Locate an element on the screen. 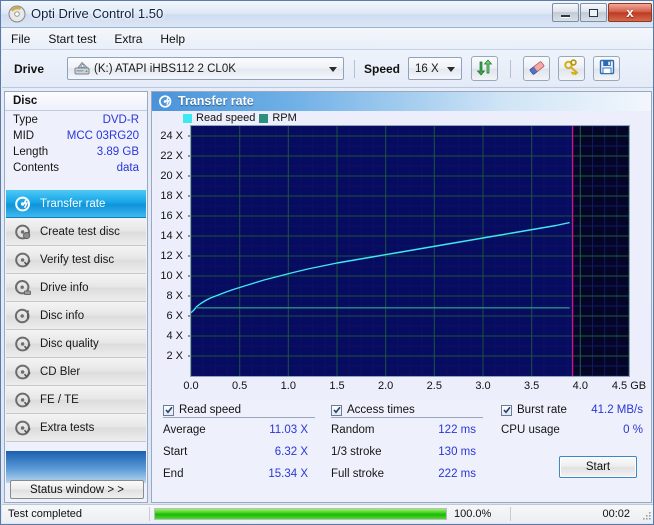 This screenshot has width=654, height=525. chart-ytick-label: 2 X is located at coordinates (174, 356).